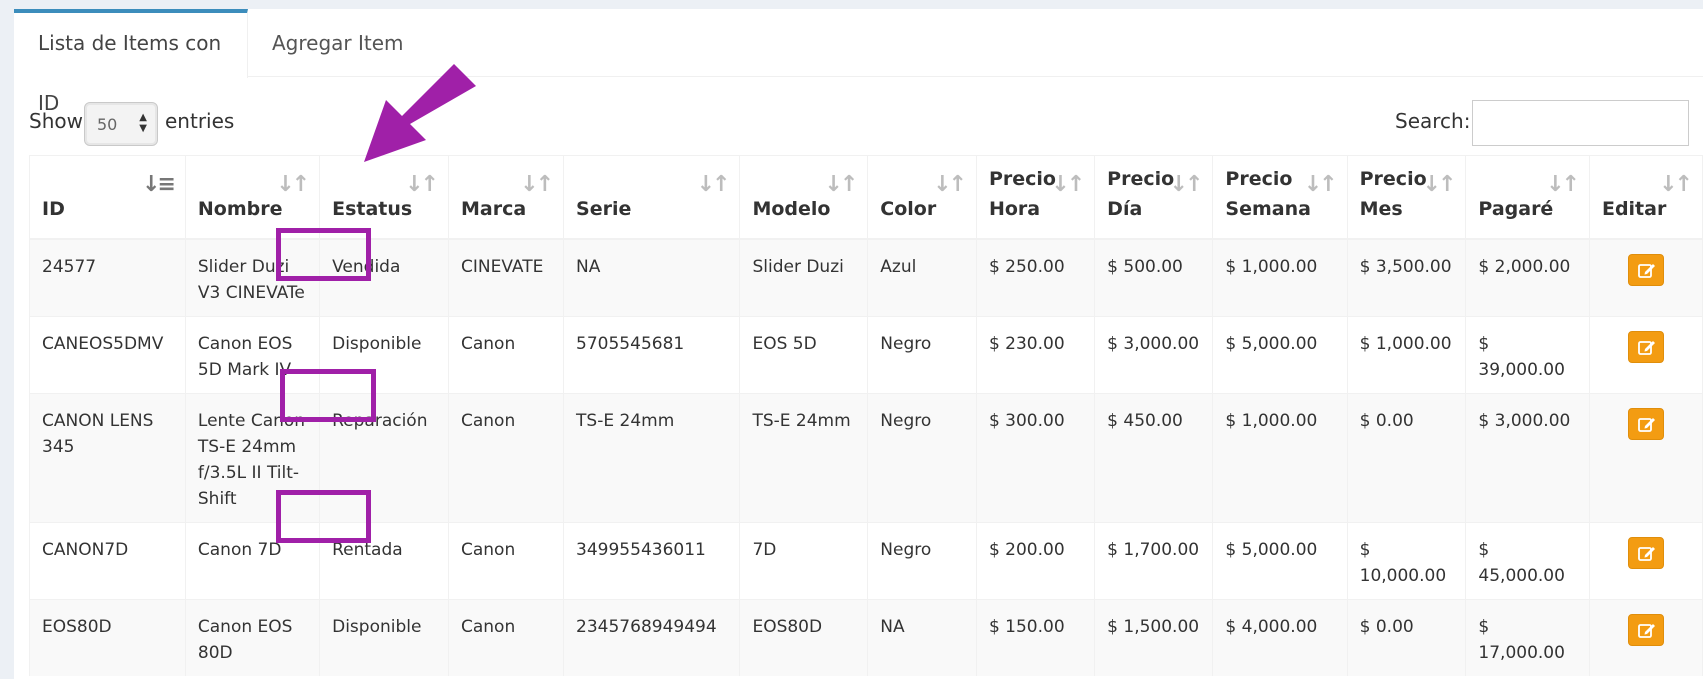 The width and height of the screenshot is (1703, 679). Describe the element at coordinates (131, 62) in the screenshot. I see `tab-lista-items: Lista de Items con ID` at that location.